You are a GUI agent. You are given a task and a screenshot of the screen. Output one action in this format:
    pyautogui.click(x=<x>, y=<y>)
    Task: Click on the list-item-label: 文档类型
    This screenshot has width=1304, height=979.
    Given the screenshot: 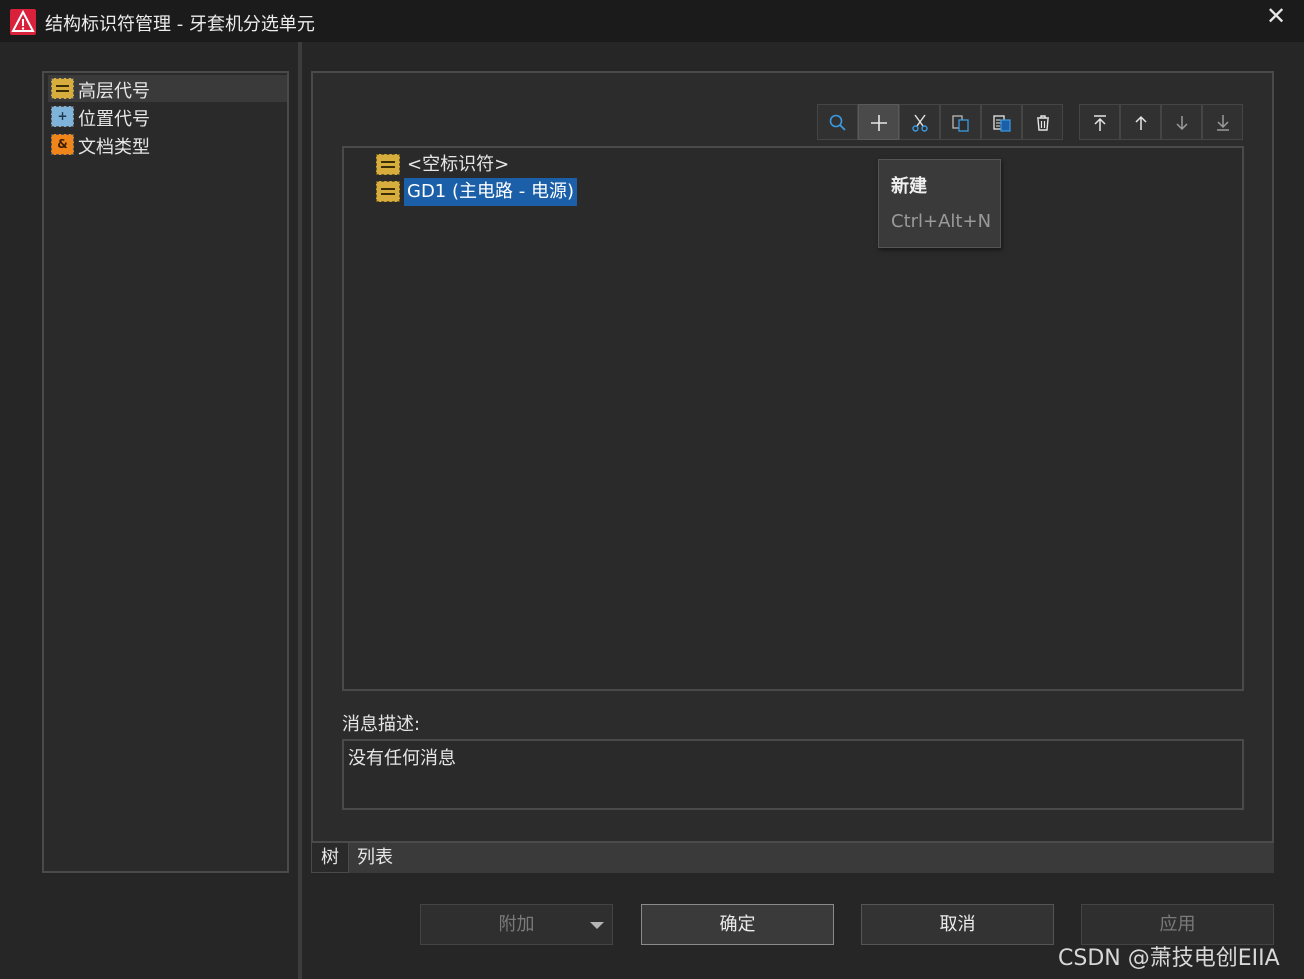 What is the action you would take?
    pyautogui.click(x=114, y=147)
    